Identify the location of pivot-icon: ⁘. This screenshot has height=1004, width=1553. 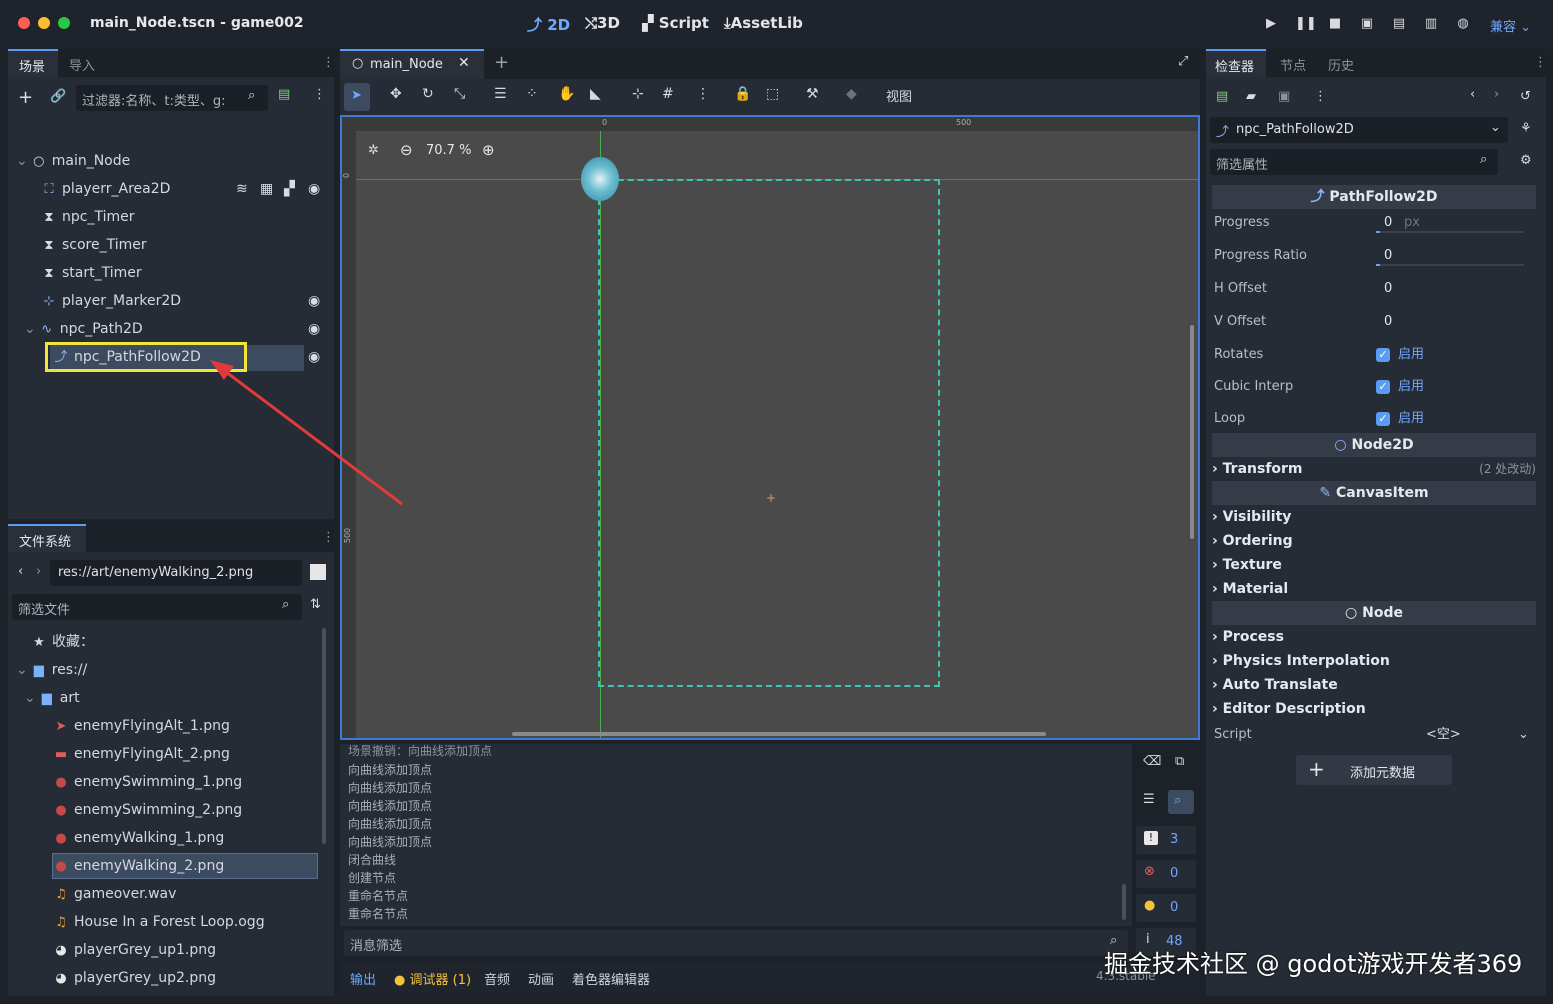
(532, 94).